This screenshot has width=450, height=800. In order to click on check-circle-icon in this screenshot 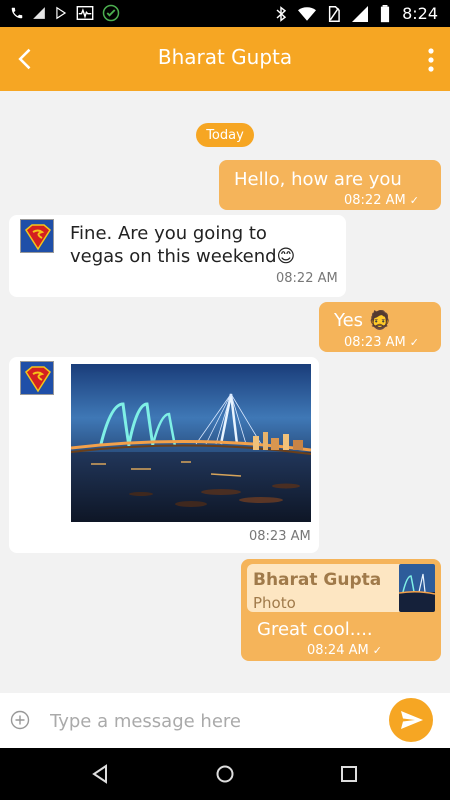, I will do `click(111, 13)`.